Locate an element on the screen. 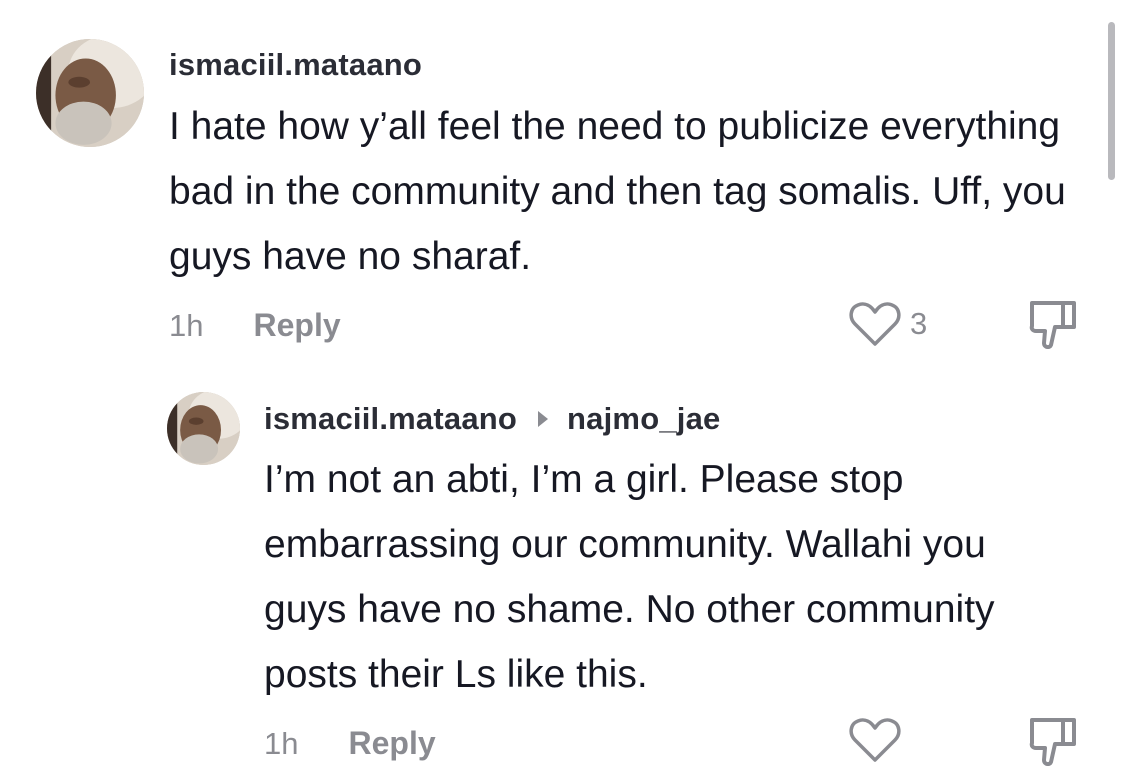 This screenshot has height=776, width=1125. scrollbar is located at coordinates (1111, 101).